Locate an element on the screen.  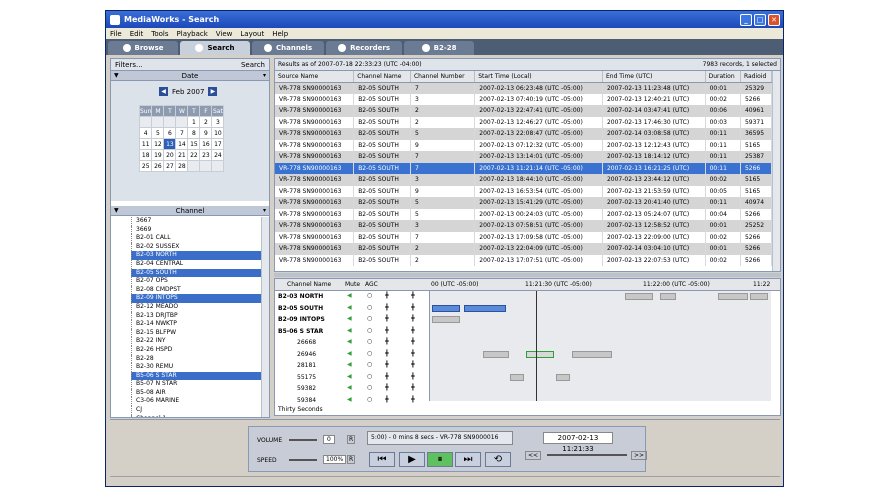
calendar-day: 28 is located at coordinates (182, 166).